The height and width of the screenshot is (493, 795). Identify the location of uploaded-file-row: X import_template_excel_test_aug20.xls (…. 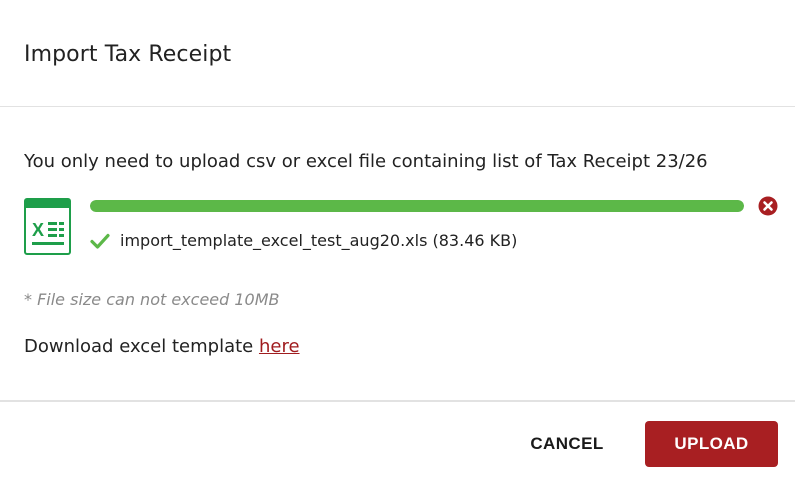
(404, 227).